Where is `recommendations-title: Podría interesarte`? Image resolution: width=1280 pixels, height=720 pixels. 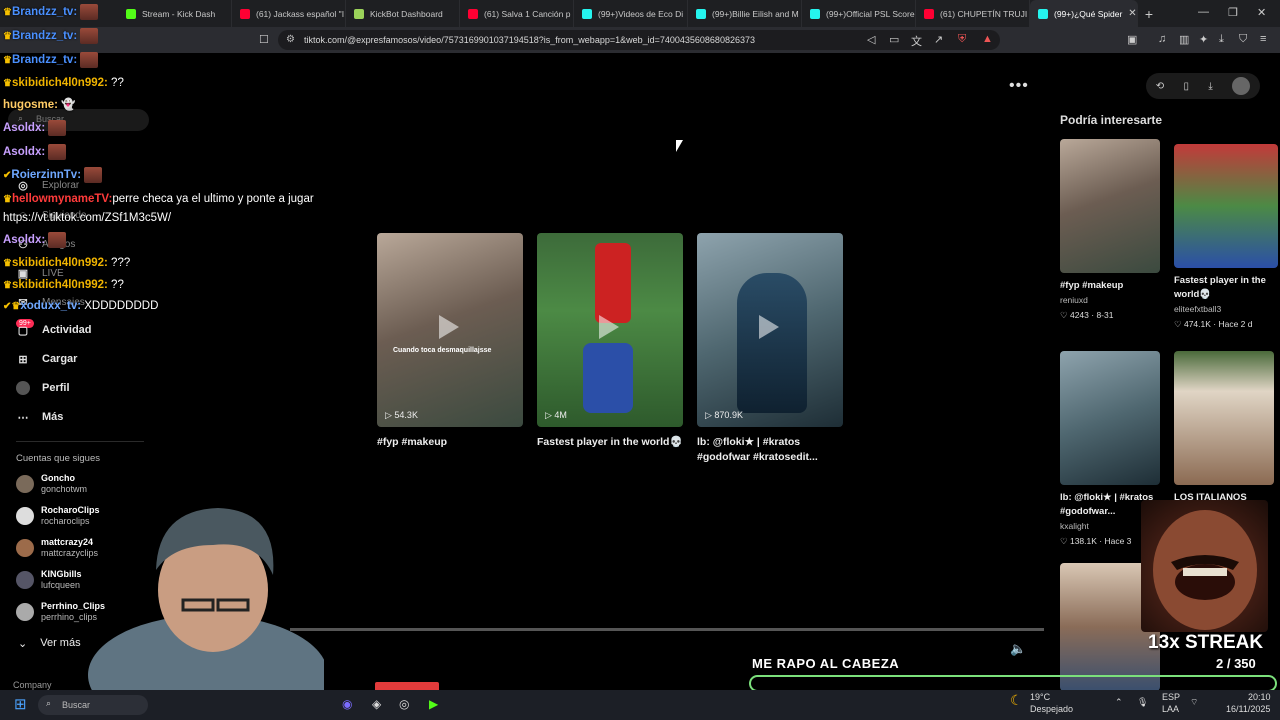 recommendations-title: Podría interesarte is located at coordinates (1111, 120).